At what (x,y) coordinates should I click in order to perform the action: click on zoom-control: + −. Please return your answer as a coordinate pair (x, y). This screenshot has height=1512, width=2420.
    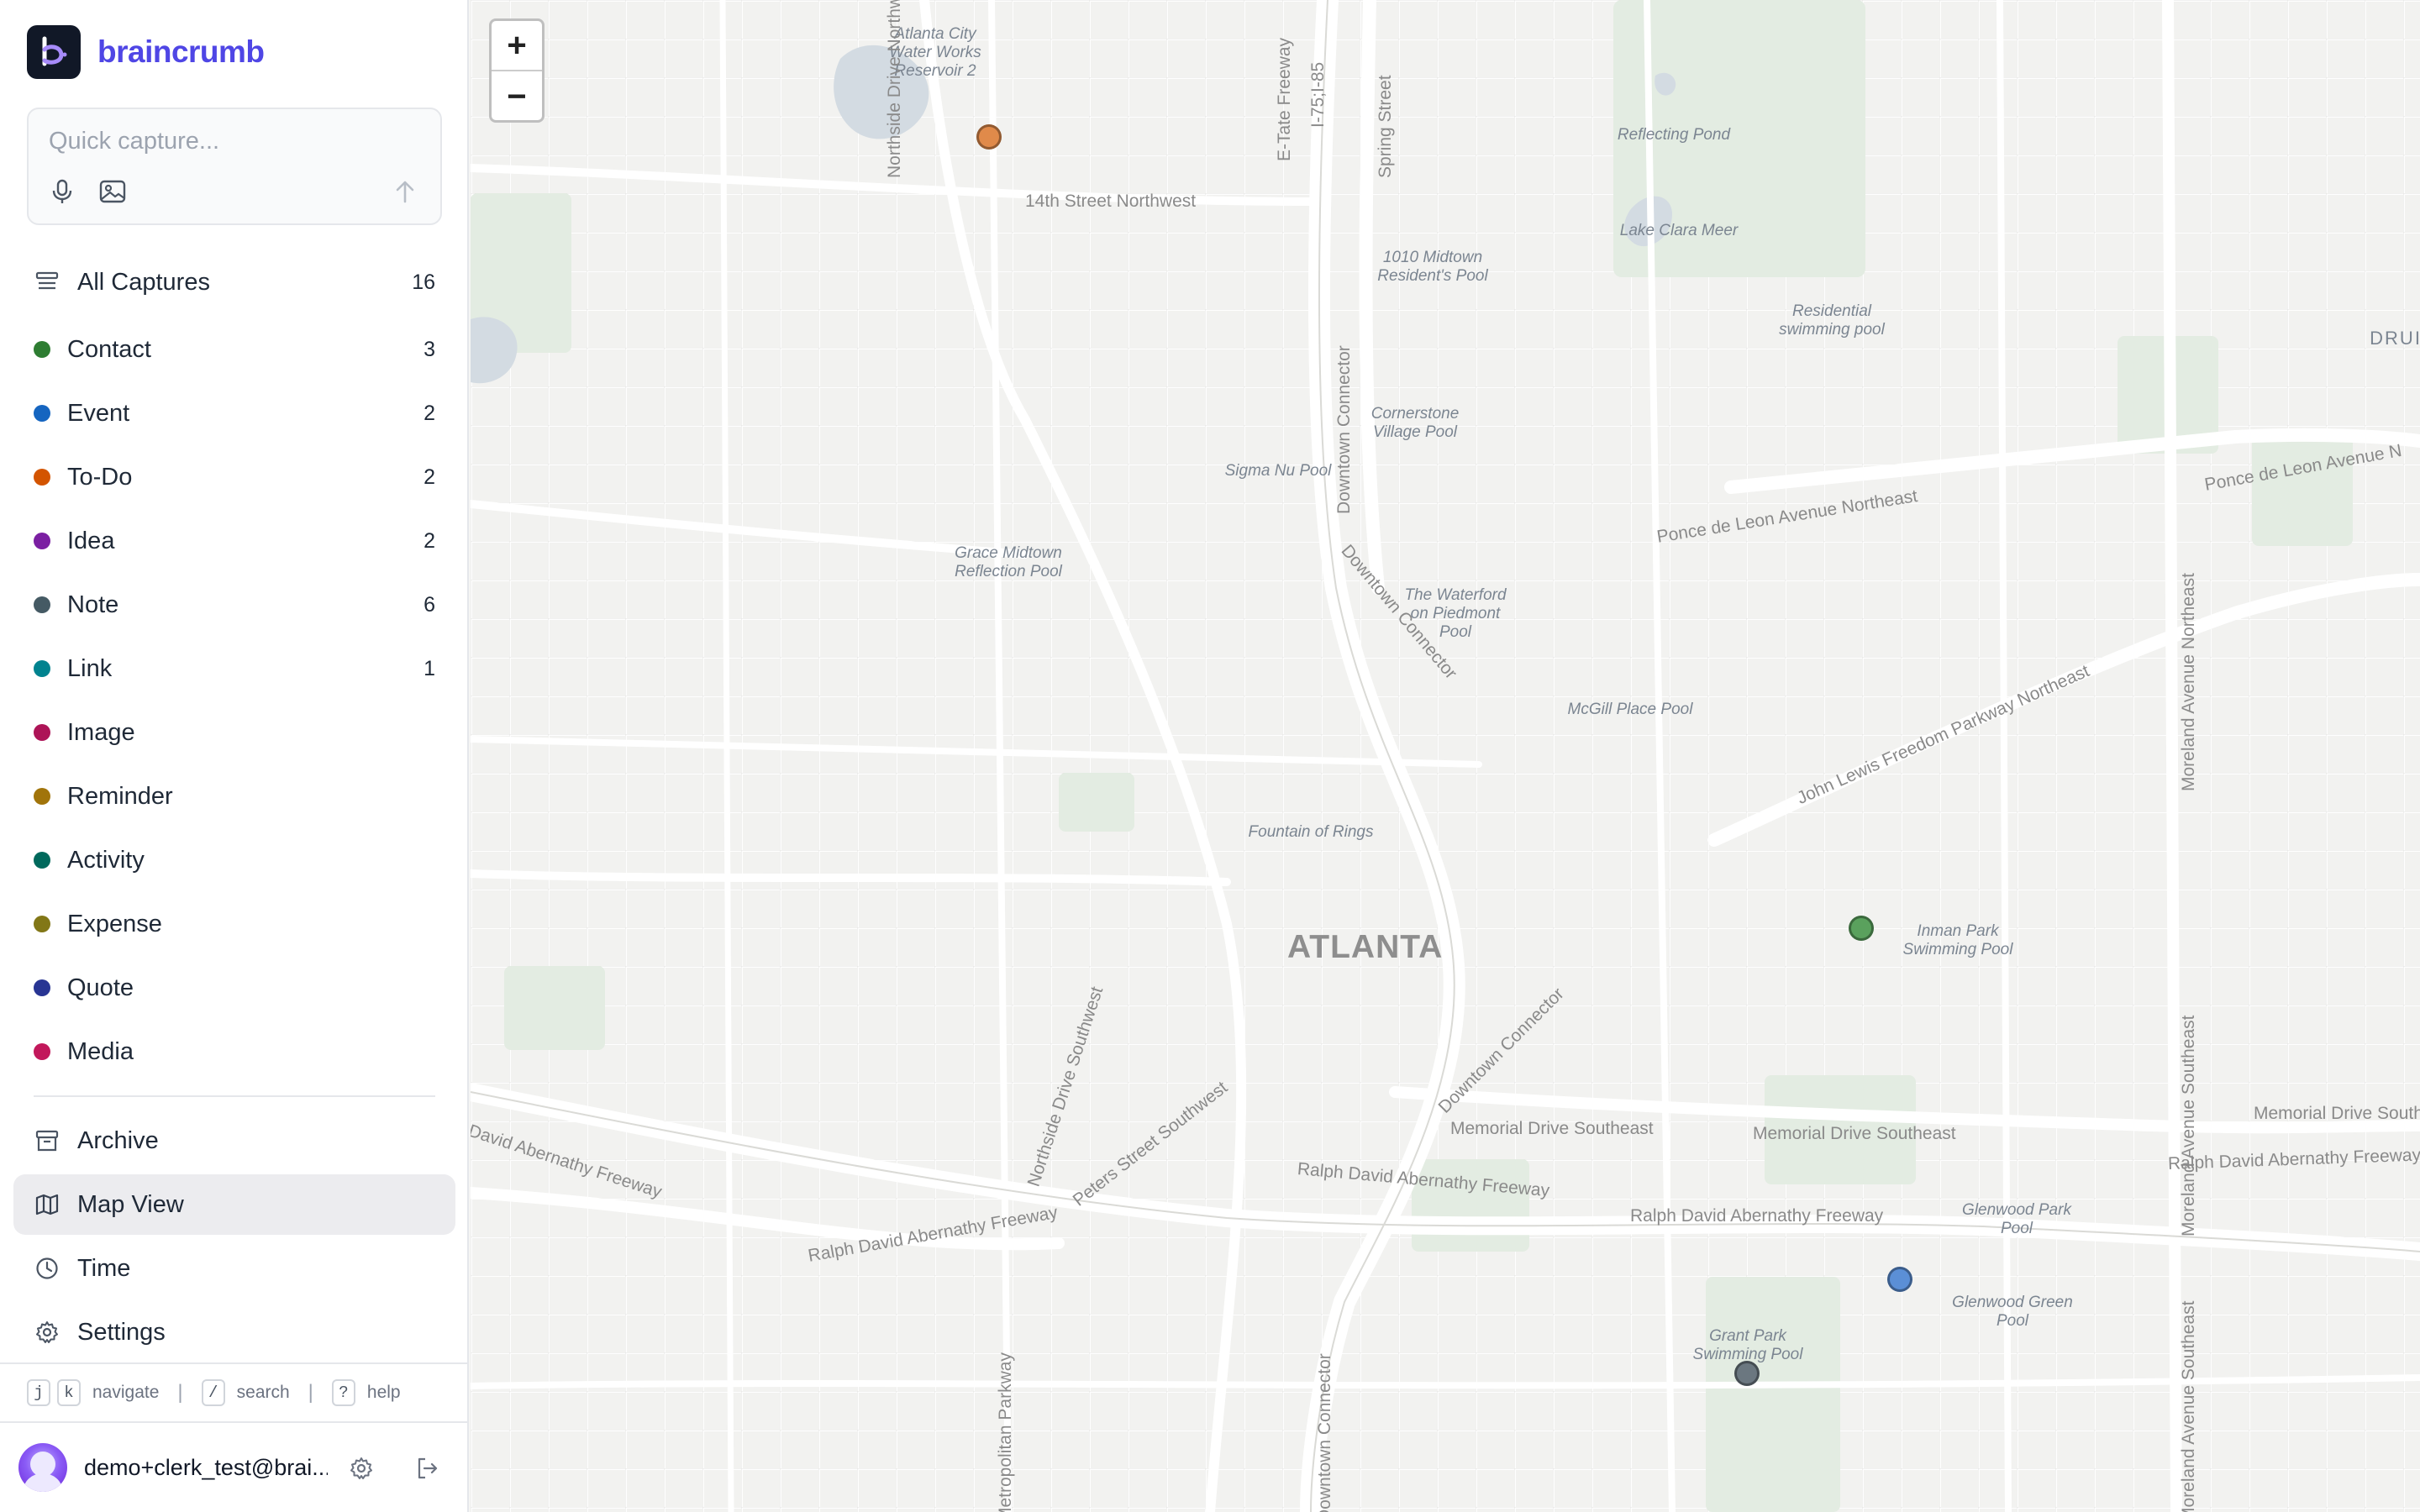
    Looking at the image, I should click on (516, 70).